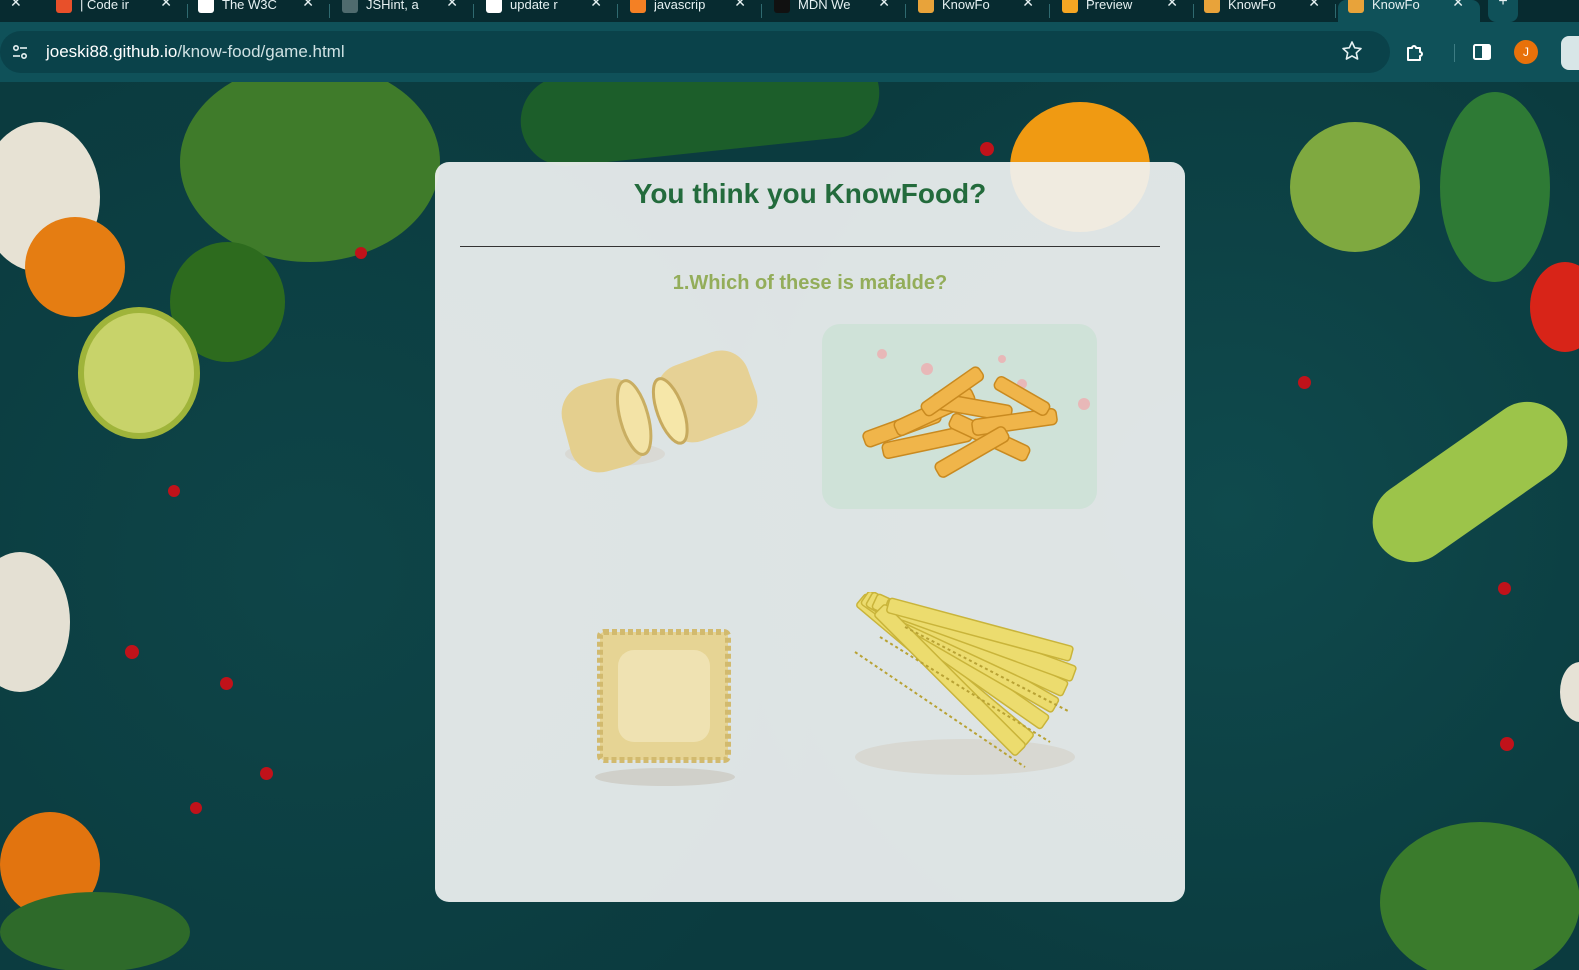 The width and height of the screenshot is (1579, 970). Describe the element at coordinates (392, 6) in the screenshot. I see `tab-label: JSHint, a` at that location.